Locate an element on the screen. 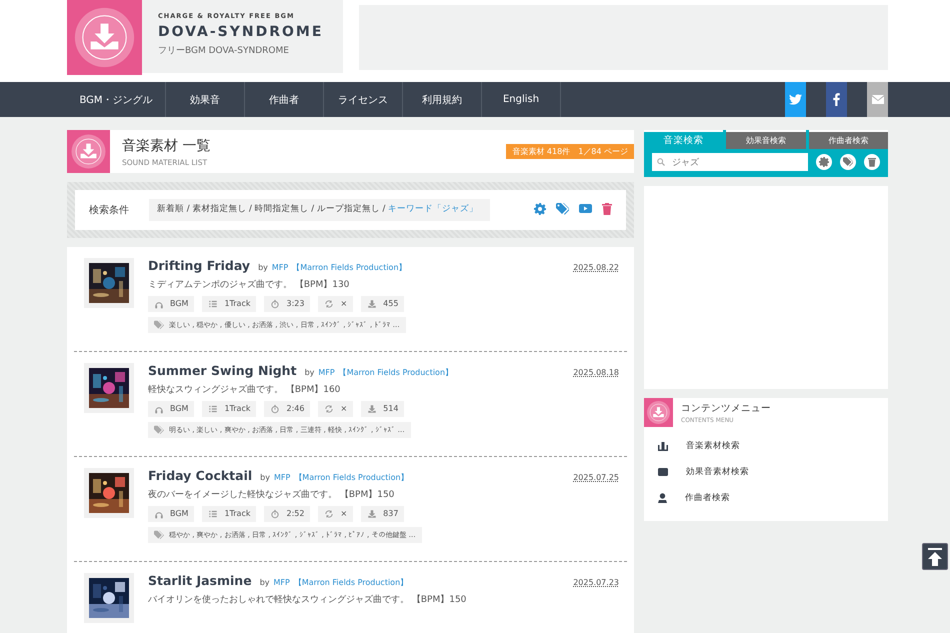 Image resolution: width=950 pixels, height=633 pixels. date: 2025.08.22 is located at coordinates (596, 267).